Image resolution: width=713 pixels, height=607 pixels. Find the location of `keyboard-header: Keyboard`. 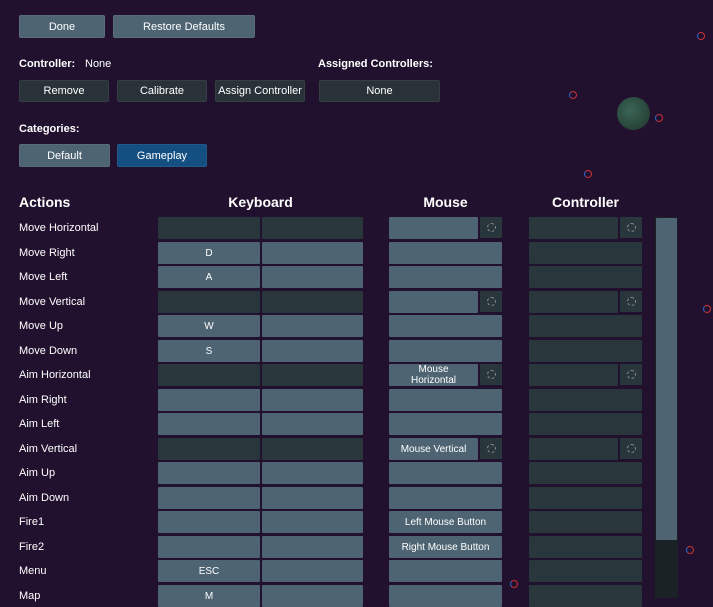

keyboard-header: Keyboard is located at coordinates (260, 202).